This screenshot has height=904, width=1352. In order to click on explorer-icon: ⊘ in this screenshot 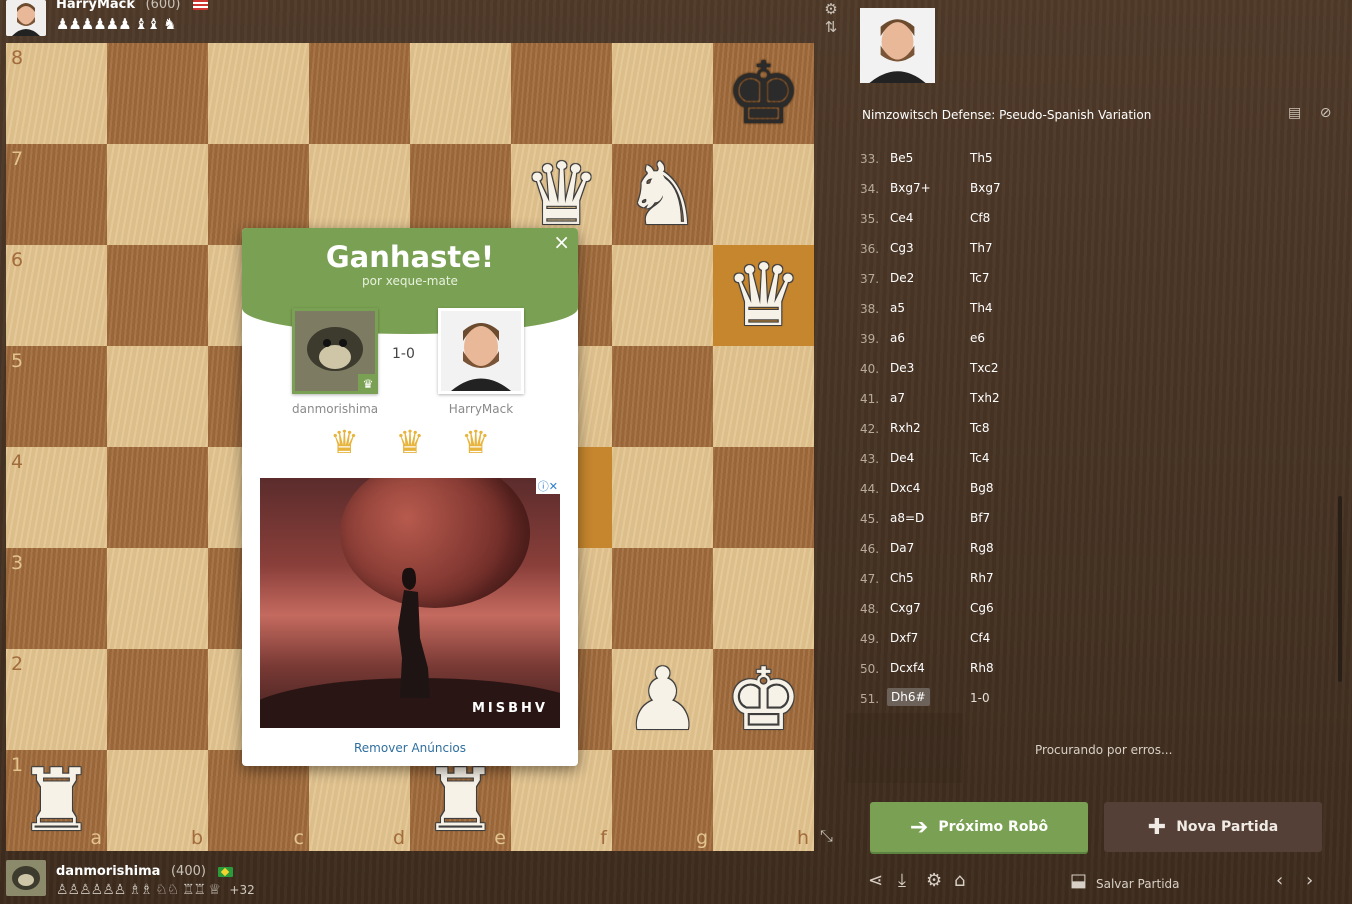, I will do `click(1326, 113)`.